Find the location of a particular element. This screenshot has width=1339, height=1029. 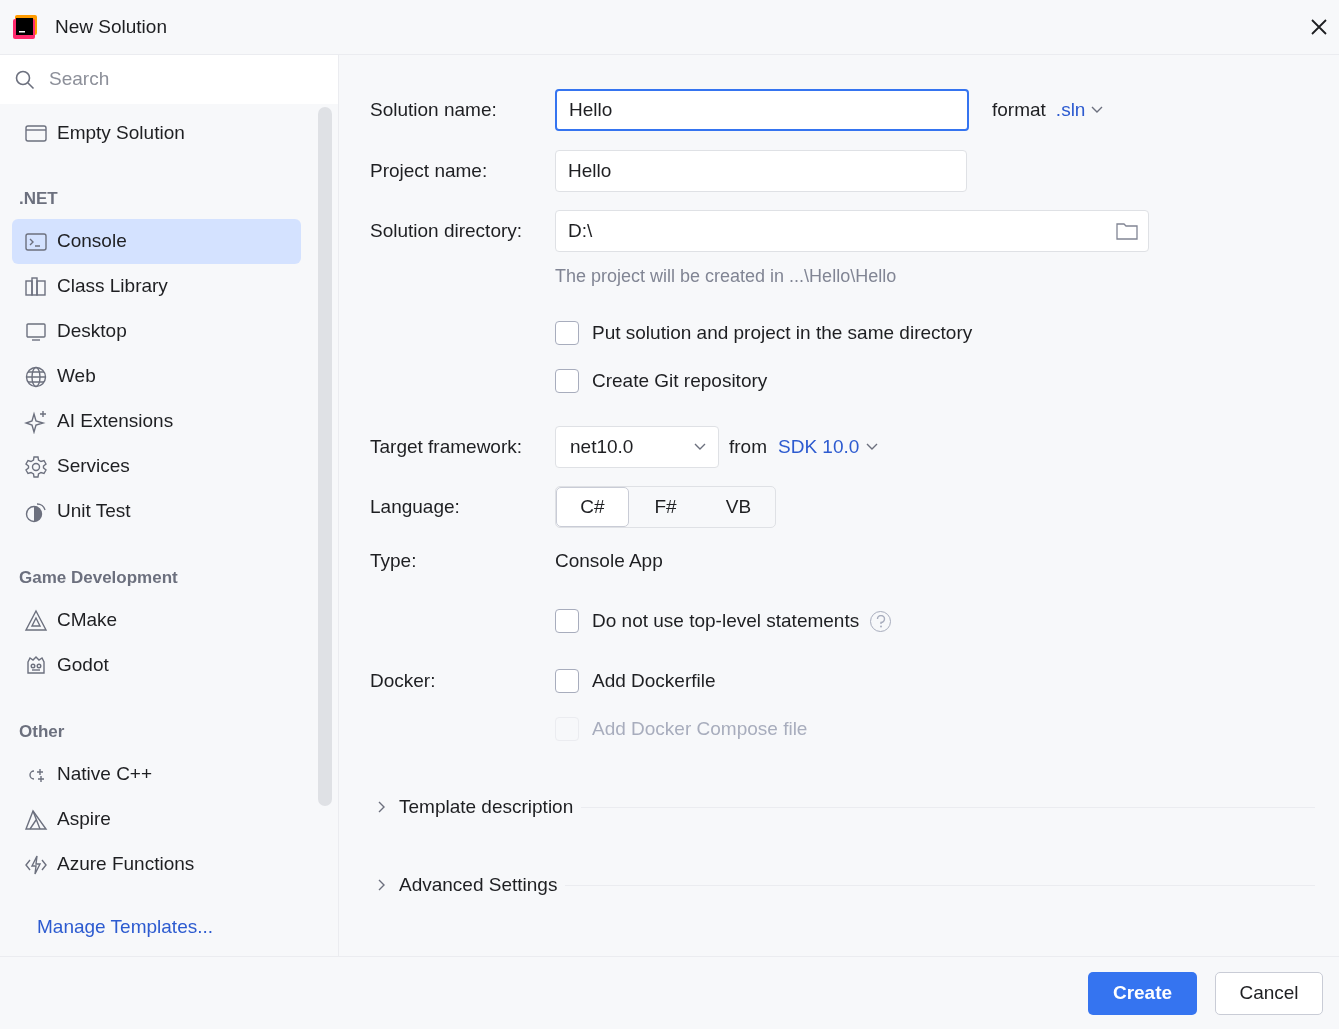

framework-dropdown: net10.0 is located at coordinates (637, 447).